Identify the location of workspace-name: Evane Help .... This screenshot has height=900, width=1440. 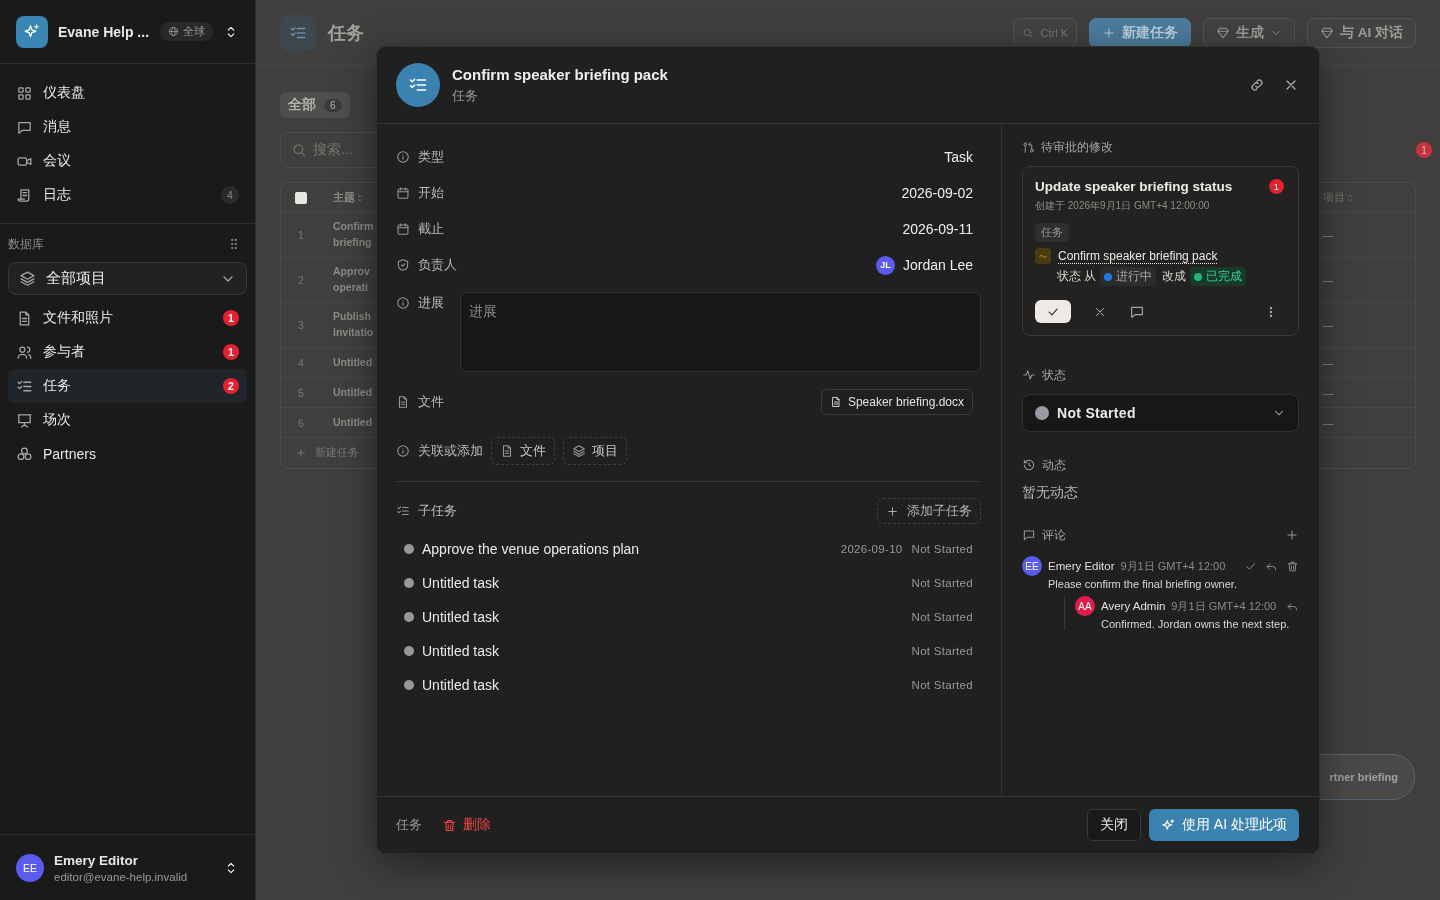
(104, 31).